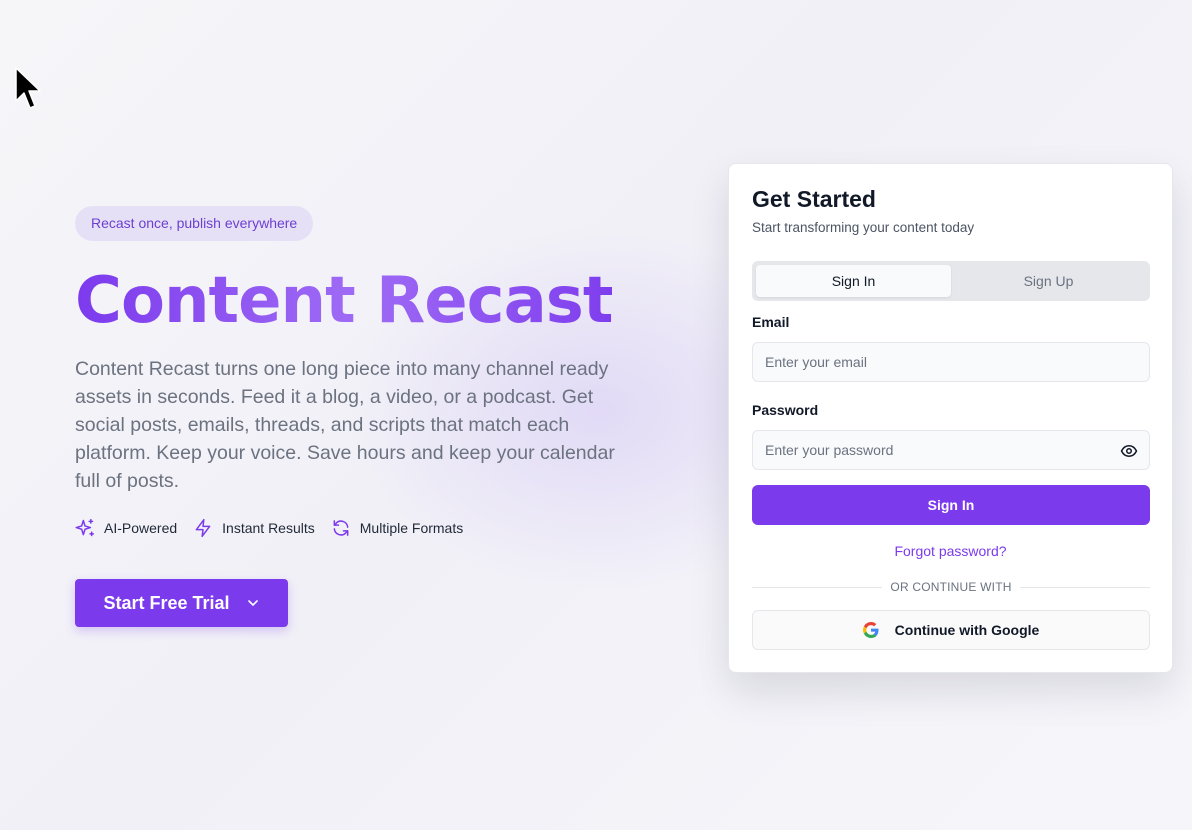  I want to click on continue-with-google-button: Continue with Google, so click(951, 630).